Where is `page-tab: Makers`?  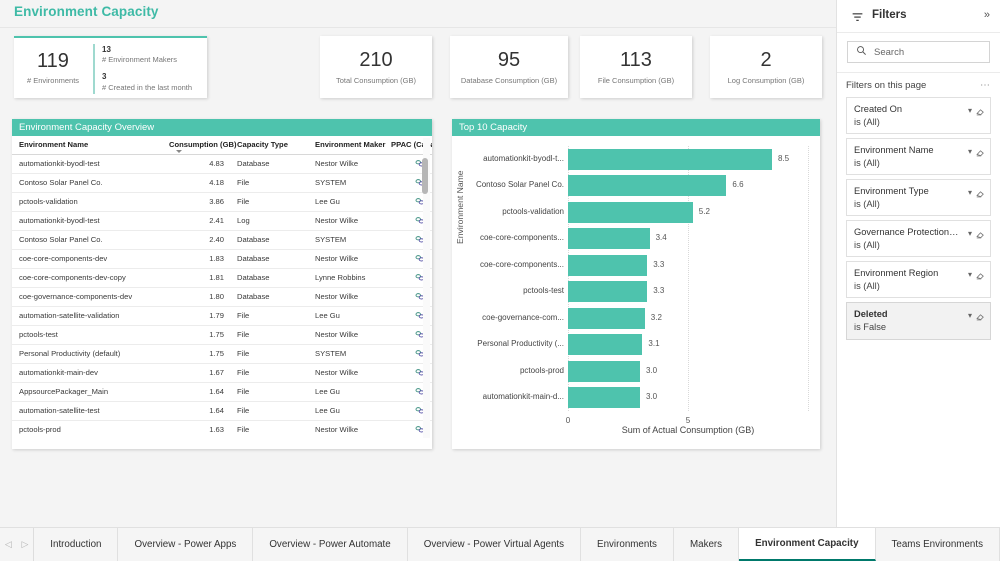 page-tab: Makers is located at coordinates (707, 544).